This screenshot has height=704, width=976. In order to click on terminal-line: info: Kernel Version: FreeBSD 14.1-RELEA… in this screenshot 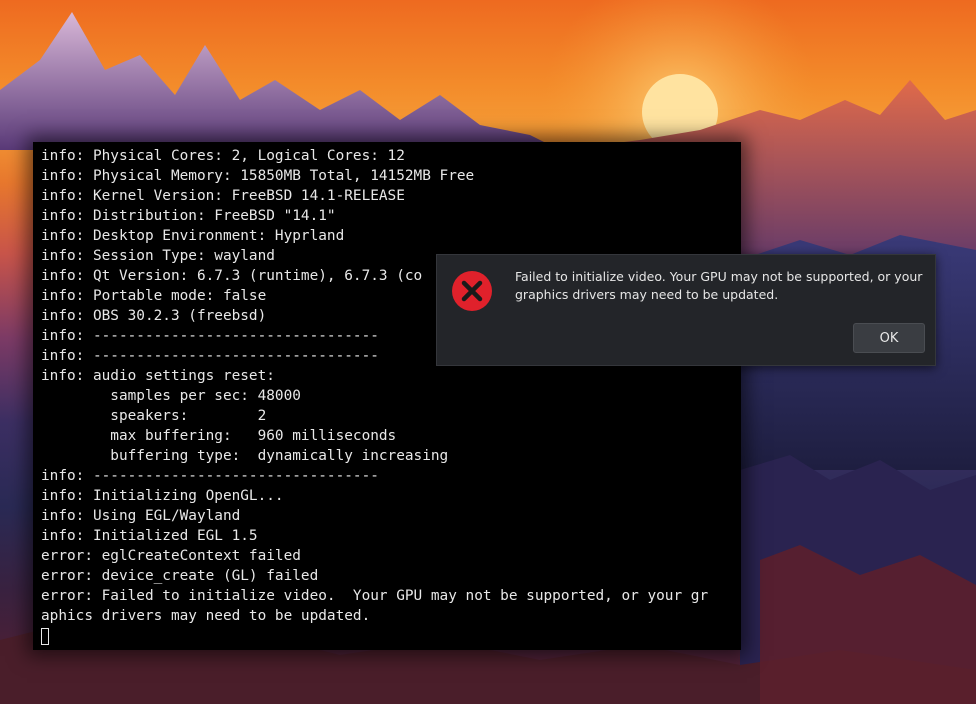, I will do `click(223, 196)`.